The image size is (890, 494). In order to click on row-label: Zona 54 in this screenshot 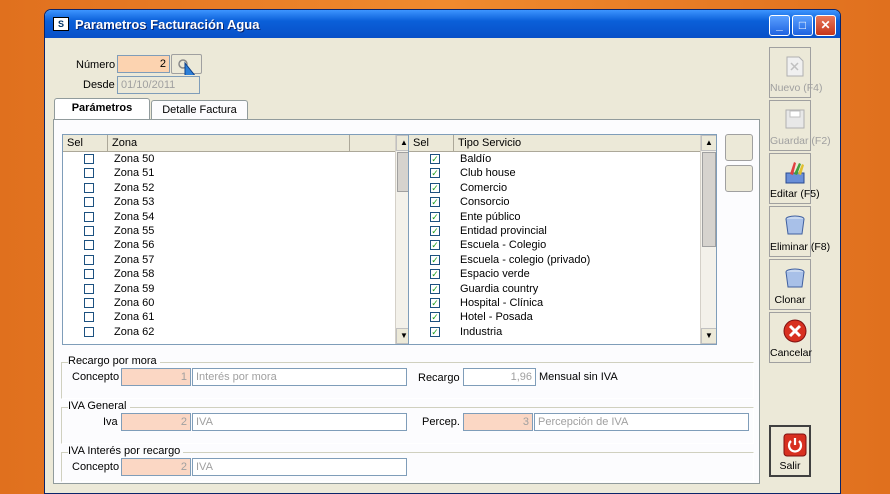, I will do `click(134, 216)`.